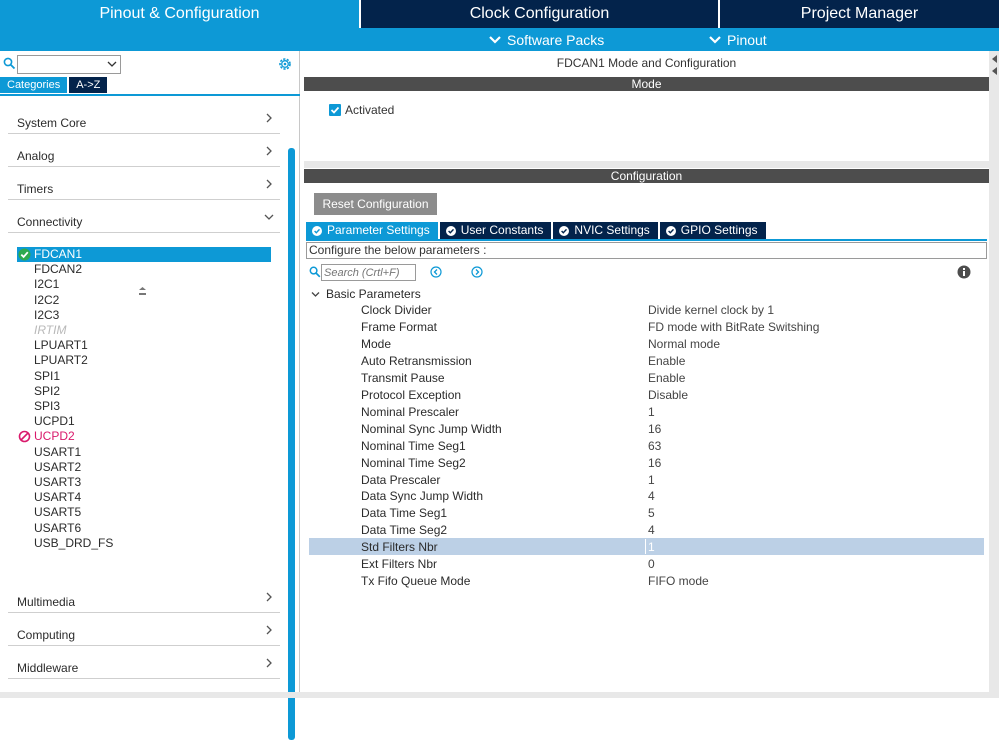 This screenshot has height=740, width=999. What do you see at coordinates (651, 564) in the screenshot?
I see `parameter-value: 0` at bounding box center [651, 564].